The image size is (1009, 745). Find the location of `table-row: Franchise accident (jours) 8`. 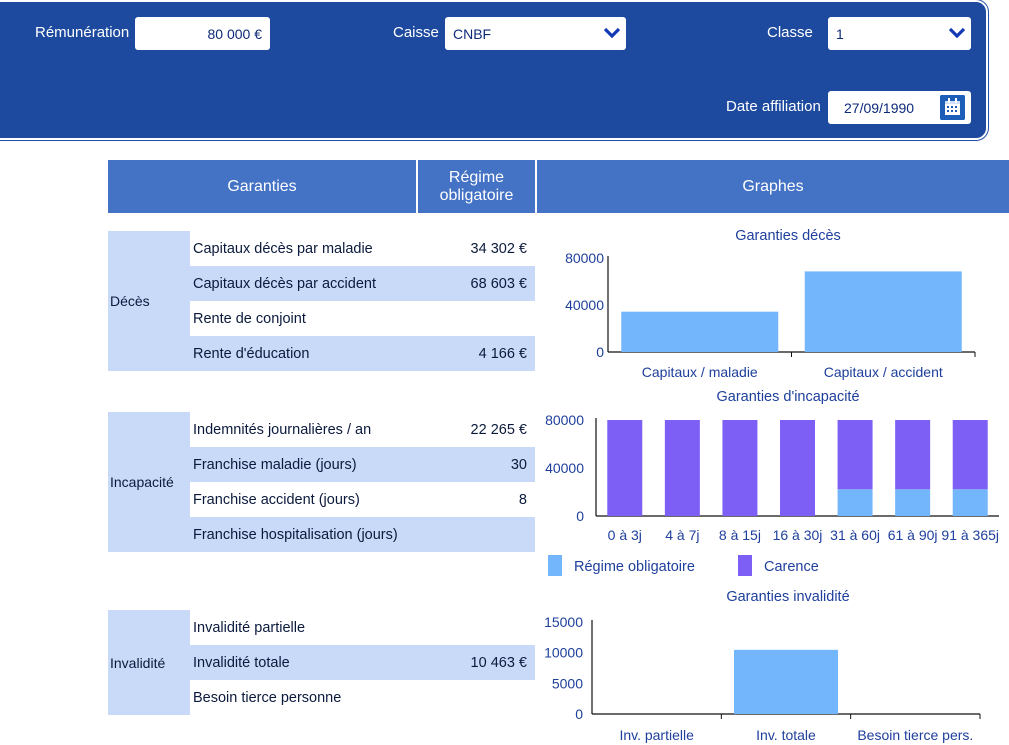

table-row: Franchise accident (jours) 8 is located at coordinates (362, 499).